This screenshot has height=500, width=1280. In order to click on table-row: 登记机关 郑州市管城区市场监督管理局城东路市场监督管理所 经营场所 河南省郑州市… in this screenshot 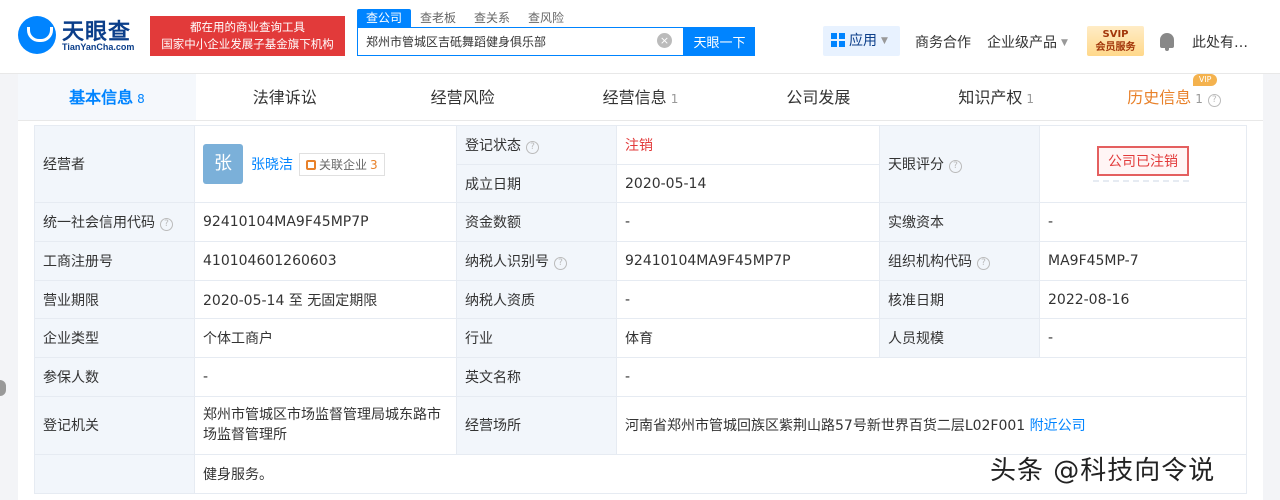, I will do `click(640, 425)`.